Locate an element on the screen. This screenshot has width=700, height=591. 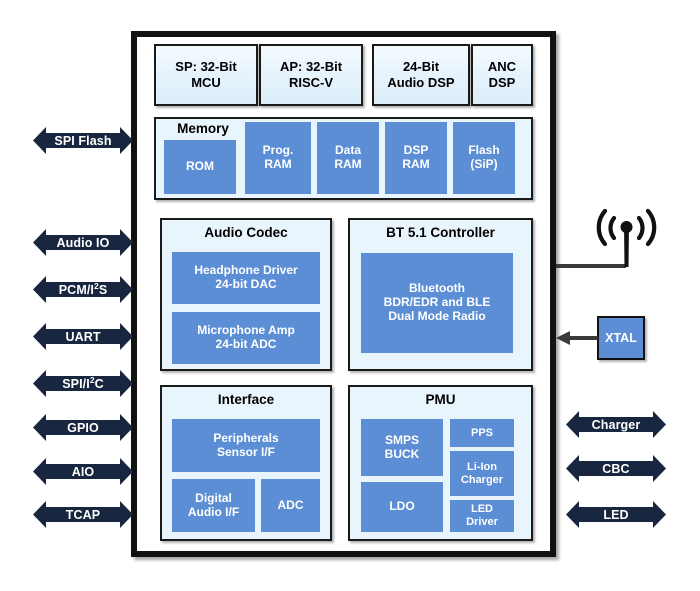
xtal-label: XTAL is located at coordinates (621, 338).